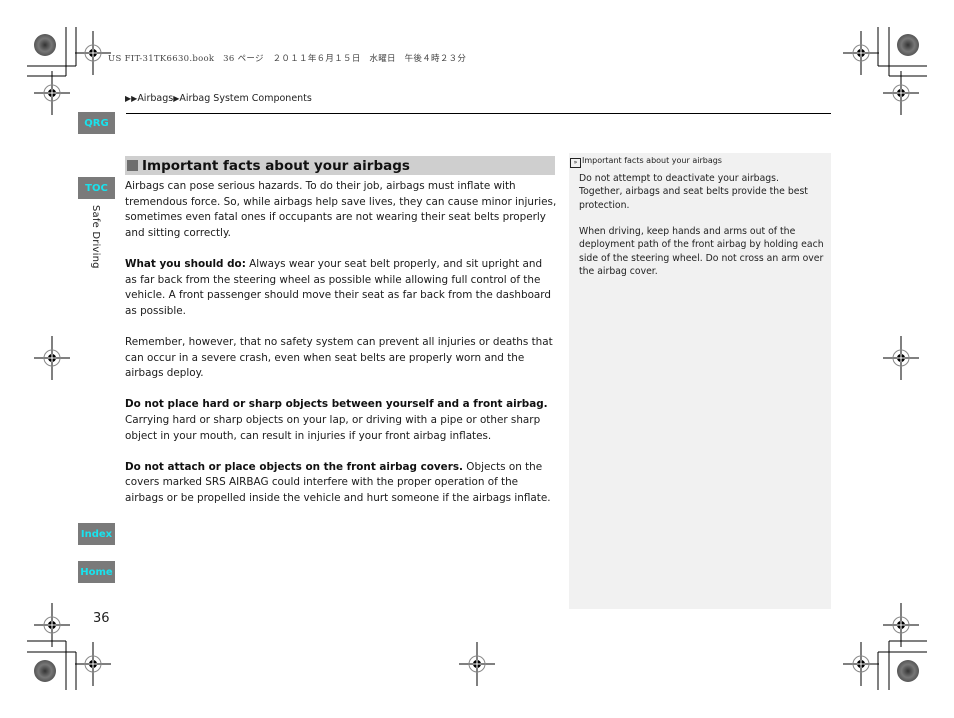  I want to click on chapter-label: Safe Driving, so click(95, 237).